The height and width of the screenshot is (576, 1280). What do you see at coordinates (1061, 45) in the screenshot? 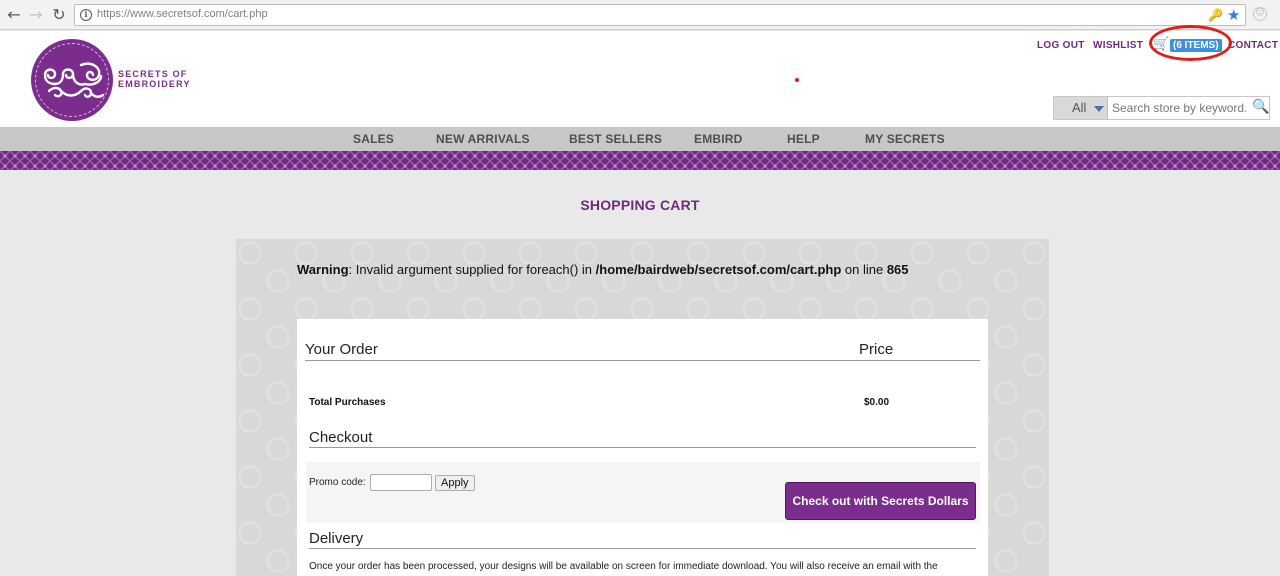
I see `logout-link: LOG OUT` at bounding box center [1061, 45].